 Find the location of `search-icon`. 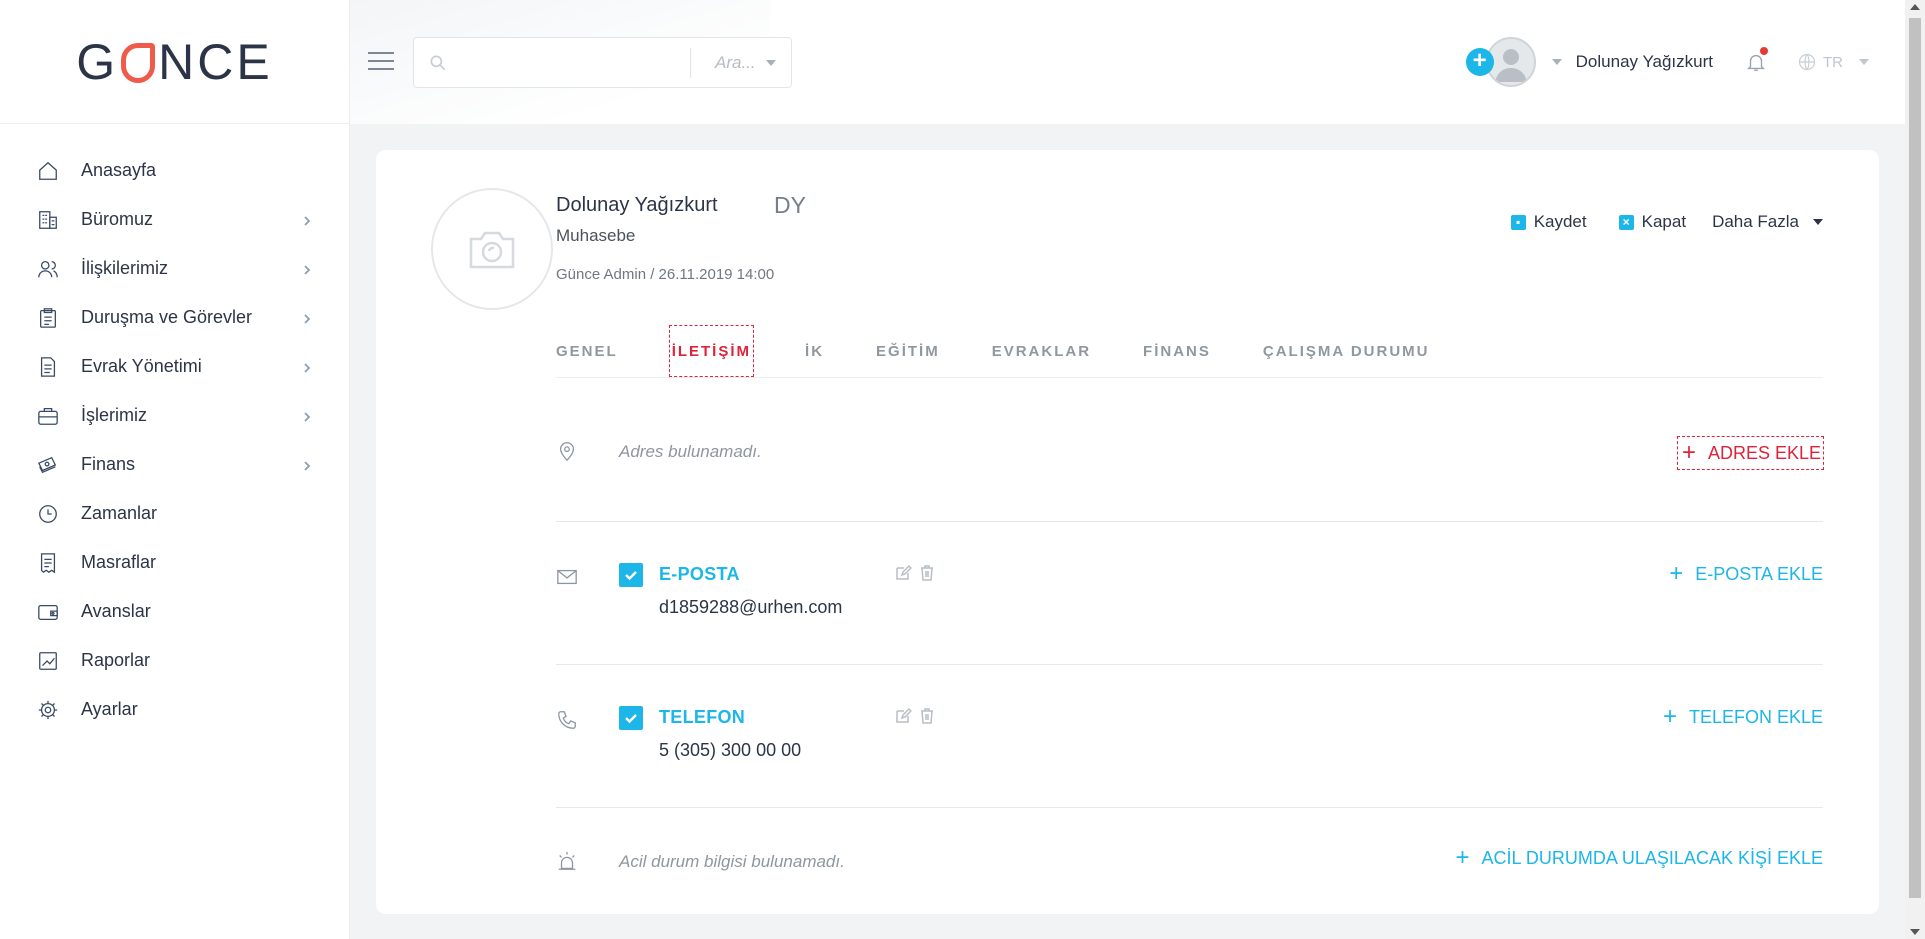

search-icon is located at coordinates (438, 63).